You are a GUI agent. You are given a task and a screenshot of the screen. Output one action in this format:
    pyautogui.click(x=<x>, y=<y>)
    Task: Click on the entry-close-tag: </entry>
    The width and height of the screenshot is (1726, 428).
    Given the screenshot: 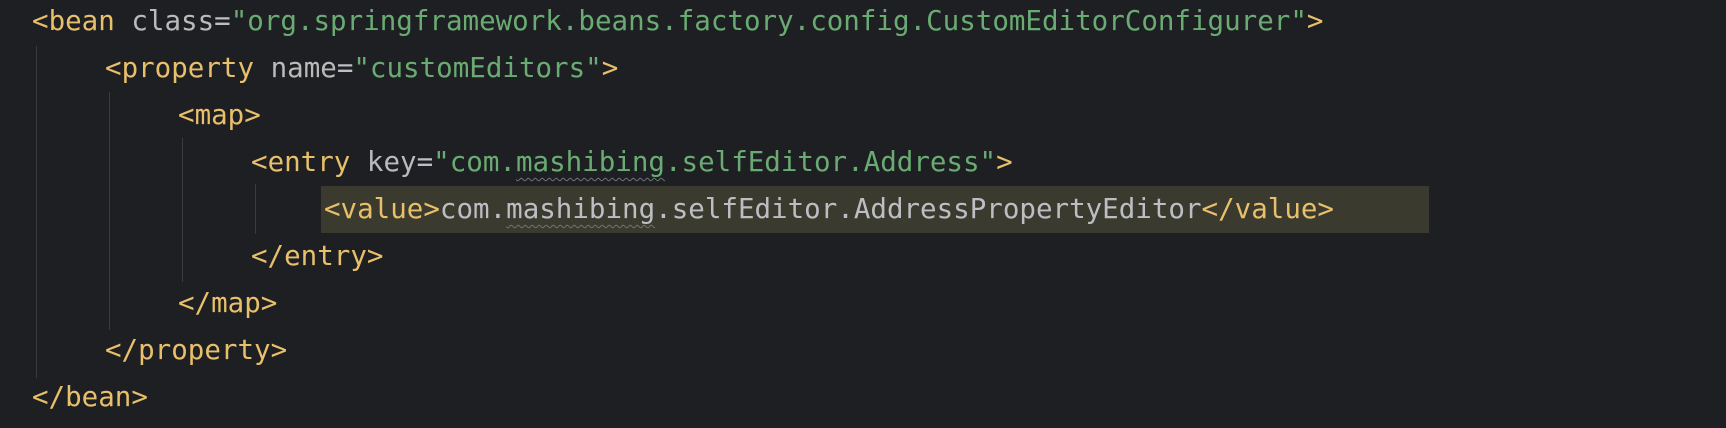 What is the action you would take?
    pyautogui.click(x=317, y=256)
    